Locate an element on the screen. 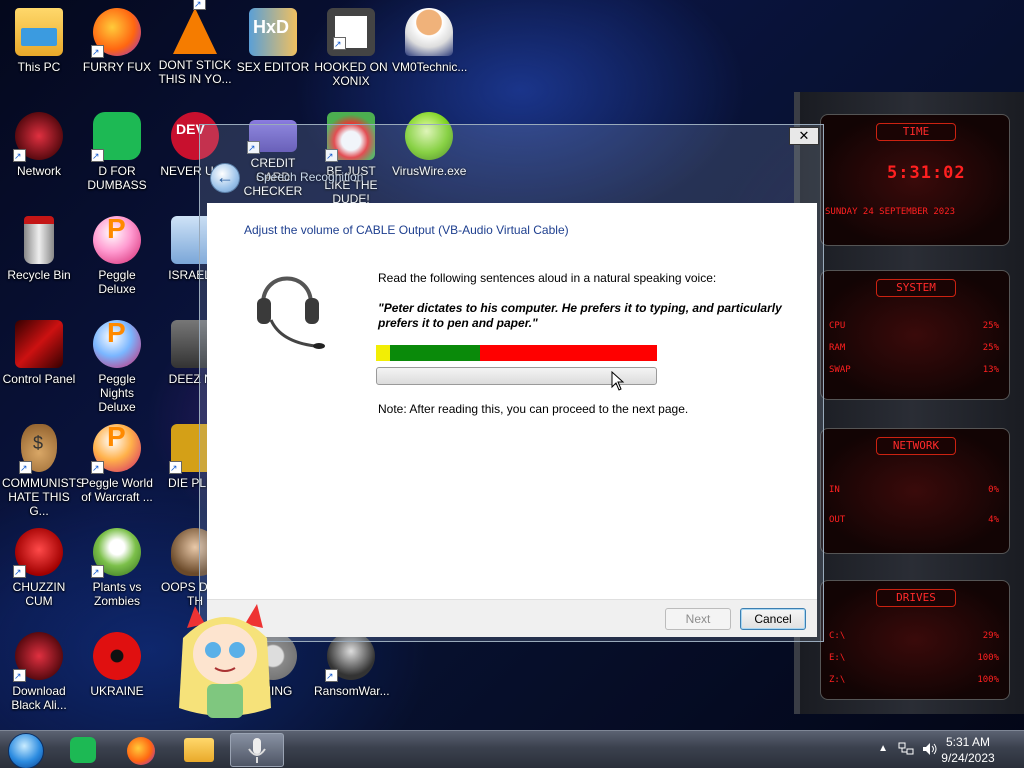  icon-label: Control Panel is located at coordinates (39, 379).